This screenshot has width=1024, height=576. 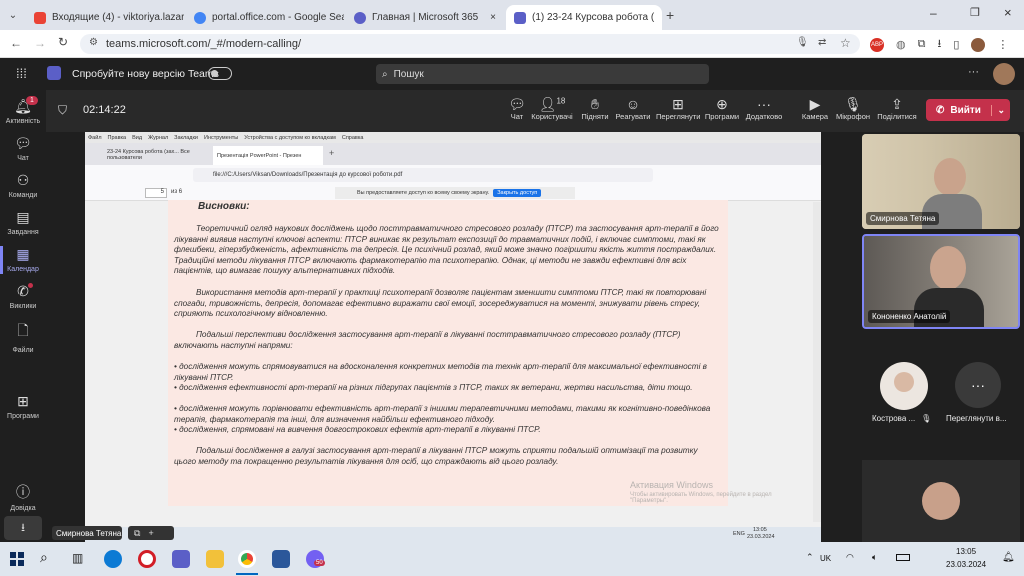 What do you see at coordinates (265, 17) in the screenshot?
I see `browser-tab-google: portal.office.com - Google Sear ×` at bounding box center [265, 17].